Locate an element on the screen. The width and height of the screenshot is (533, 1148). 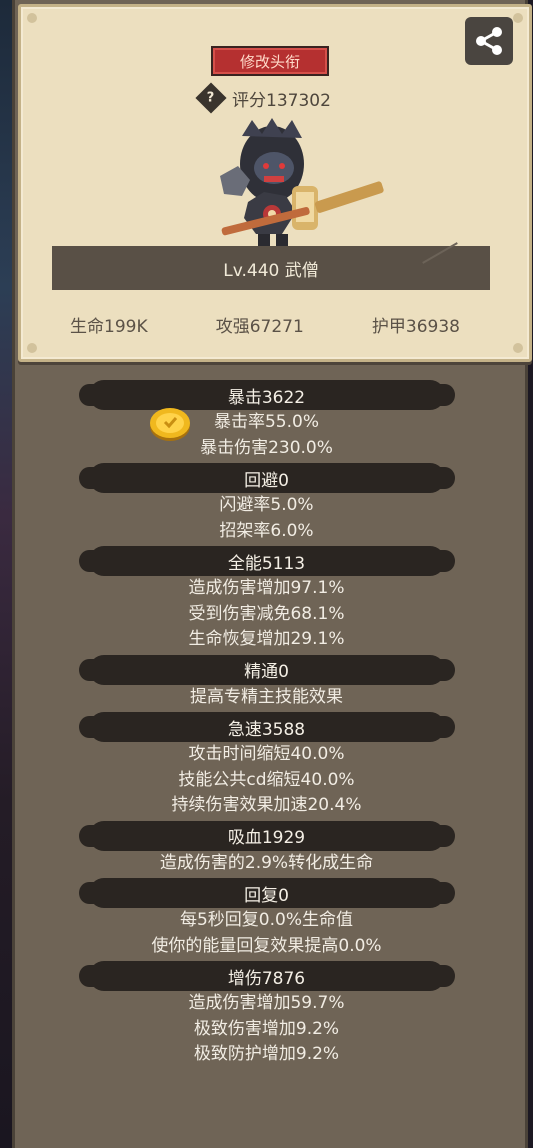
attr-line: 暴击伤害230.0% is located at coordinates (266, 447).